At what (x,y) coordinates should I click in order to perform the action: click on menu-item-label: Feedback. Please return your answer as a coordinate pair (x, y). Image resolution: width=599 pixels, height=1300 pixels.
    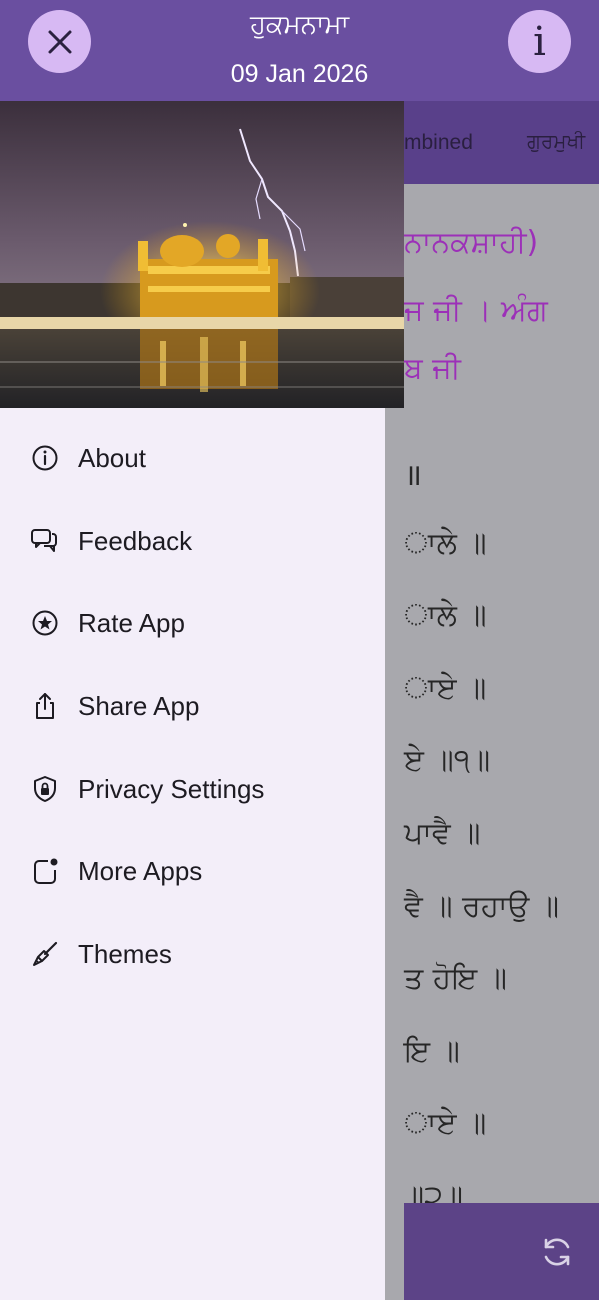
    Looking at the image, I should click on (135, 540).